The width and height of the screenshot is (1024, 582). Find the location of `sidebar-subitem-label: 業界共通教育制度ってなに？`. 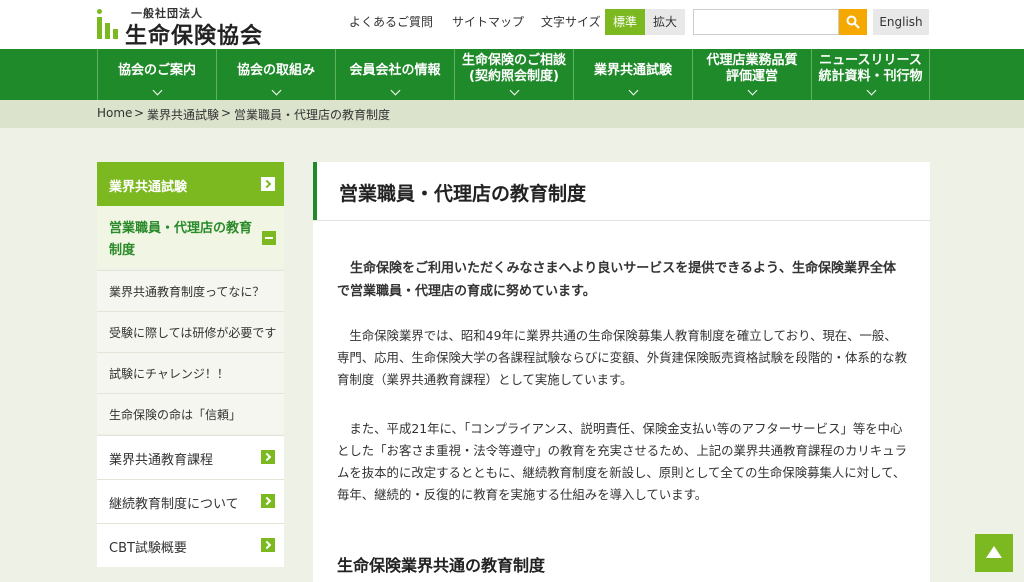

sidebar-subitem-label: 業界共通教育制度ってなに？ is located at coordinates (187, 292).